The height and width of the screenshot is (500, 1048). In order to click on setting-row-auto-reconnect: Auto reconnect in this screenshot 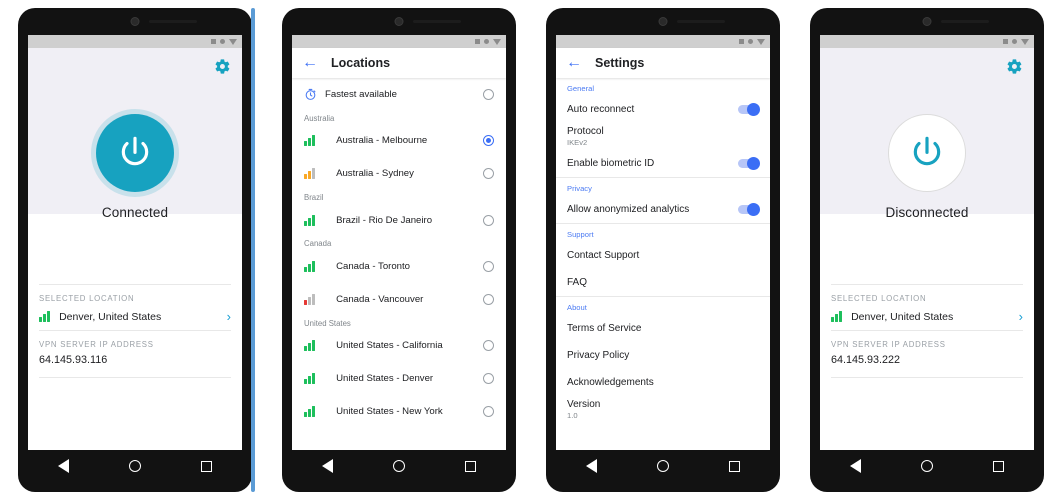, I will do `click(663, 109)`.